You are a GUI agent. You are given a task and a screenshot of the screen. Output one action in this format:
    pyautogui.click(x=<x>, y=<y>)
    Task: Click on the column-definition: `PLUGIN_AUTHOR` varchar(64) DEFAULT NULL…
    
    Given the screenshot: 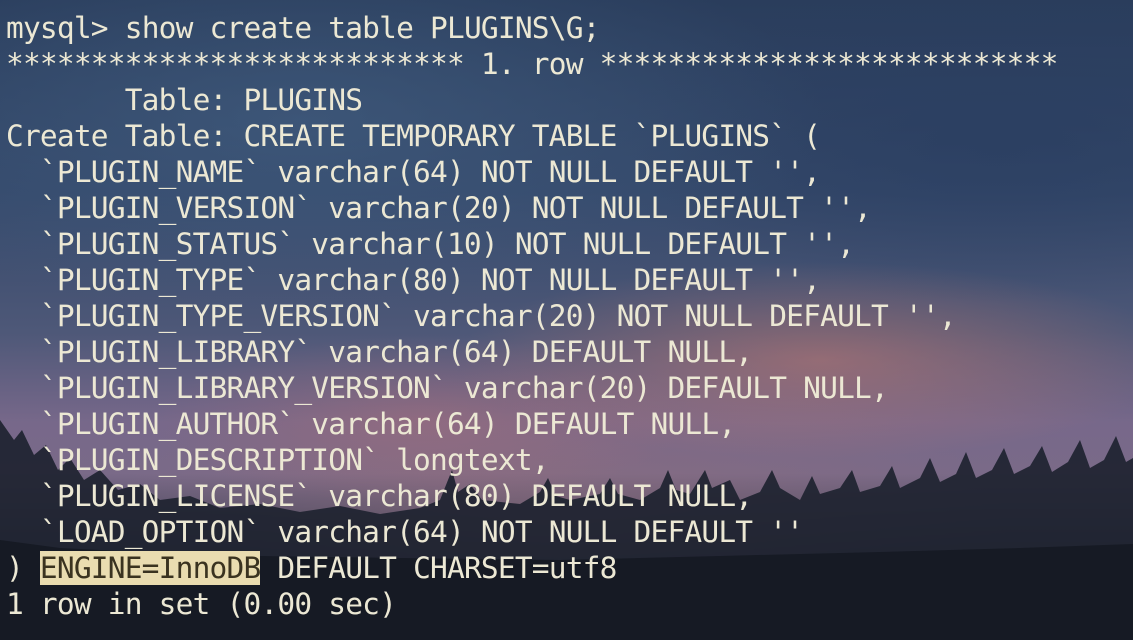 What is the action you would take?
    pyautogui.click(x=371, y=424)
    